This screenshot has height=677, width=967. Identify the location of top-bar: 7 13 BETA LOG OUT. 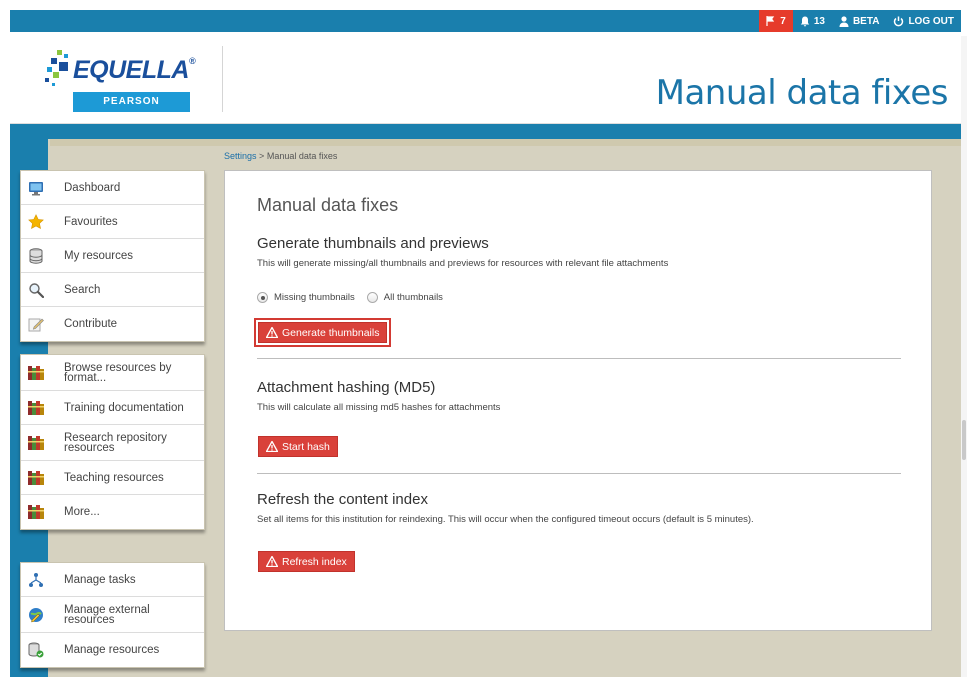
(485, 21).